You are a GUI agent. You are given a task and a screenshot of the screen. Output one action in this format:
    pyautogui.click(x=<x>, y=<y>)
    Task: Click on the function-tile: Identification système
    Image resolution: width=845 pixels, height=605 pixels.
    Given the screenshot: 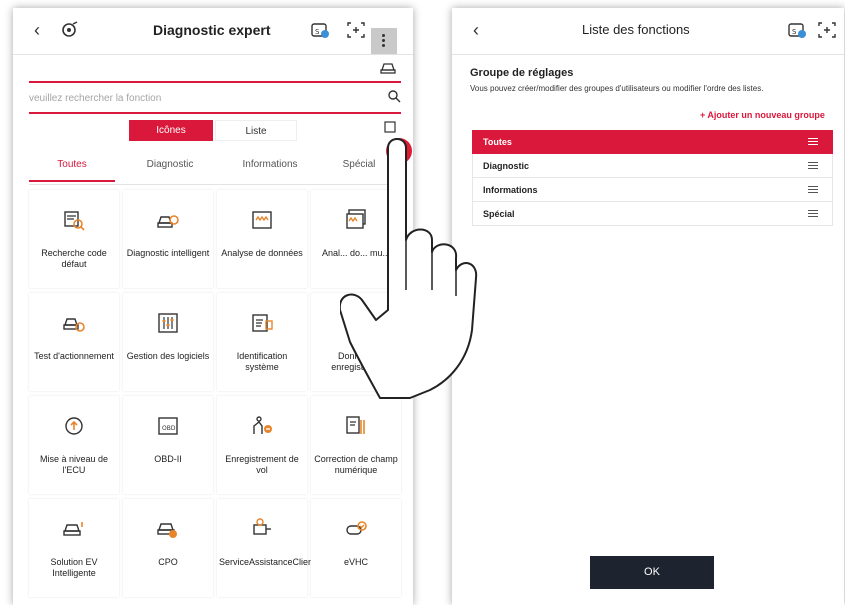 What is the action you would take?
    pyautogui.click(x=262, y=342)
    